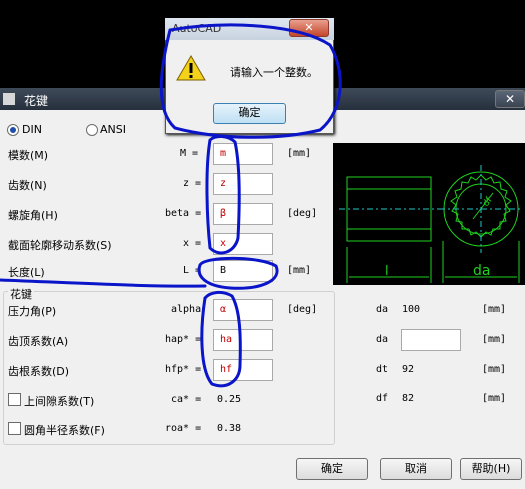 The image size is (525, 489). I want to click on annotation-group-loop, so click(221, 339).